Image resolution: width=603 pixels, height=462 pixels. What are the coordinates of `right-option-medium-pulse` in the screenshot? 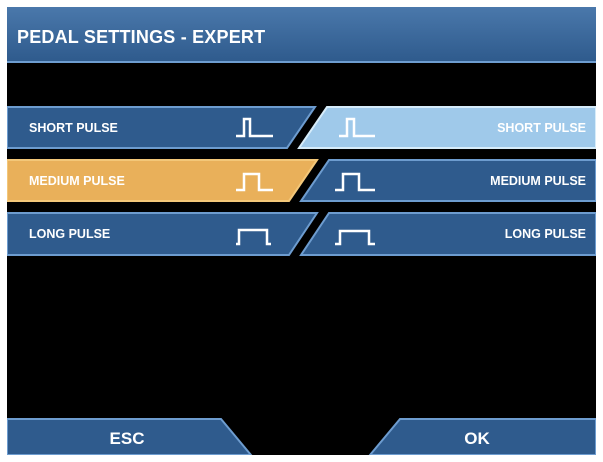 It's located at (451, 180).